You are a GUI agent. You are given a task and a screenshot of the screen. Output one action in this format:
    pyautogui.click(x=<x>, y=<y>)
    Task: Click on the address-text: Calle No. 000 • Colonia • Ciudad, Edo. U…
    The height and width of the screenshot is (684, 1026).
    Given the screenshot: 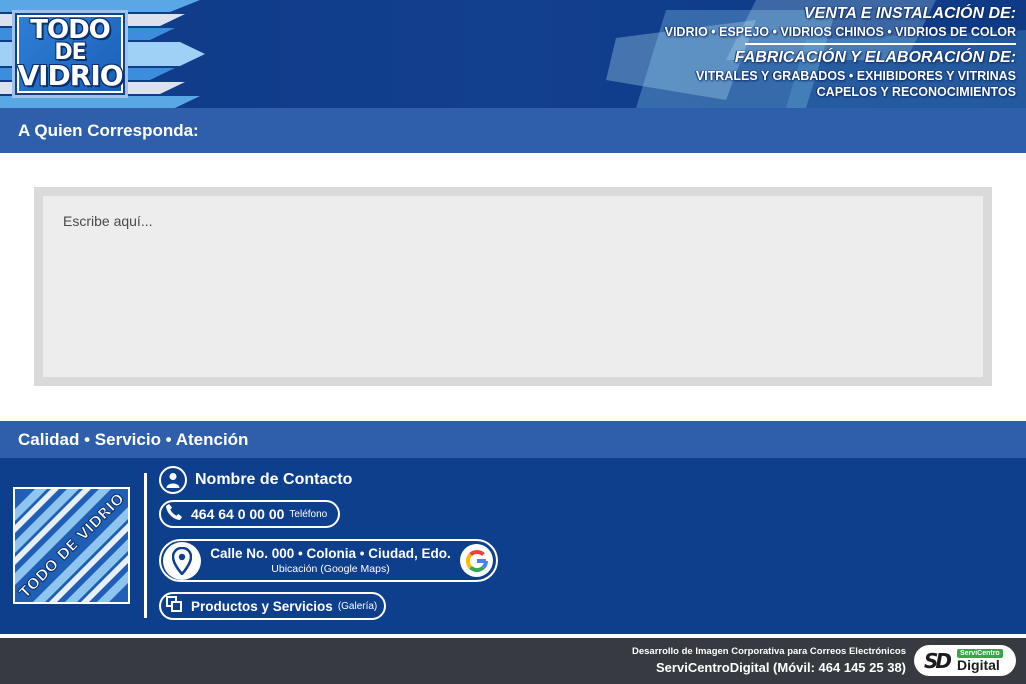 What is the action you would take?
    pyautogui.click(x=348, y=560)
    